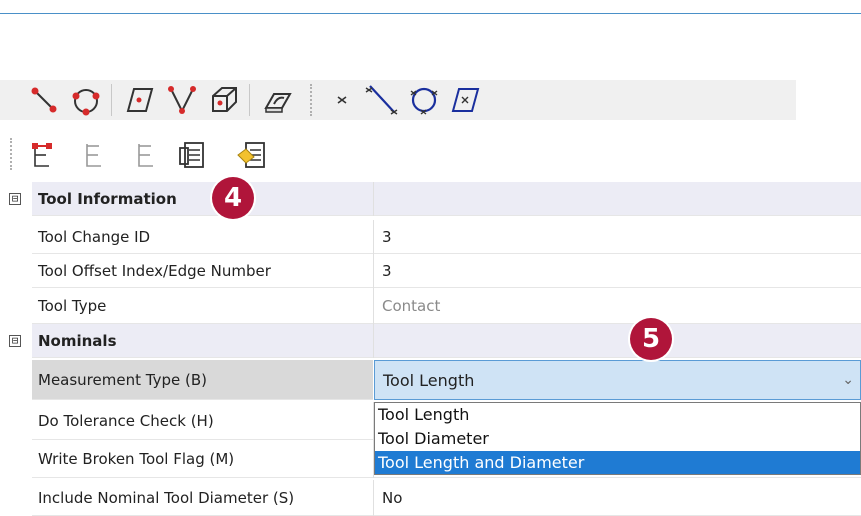  I want to click on cube-icon, so click(224, 100).